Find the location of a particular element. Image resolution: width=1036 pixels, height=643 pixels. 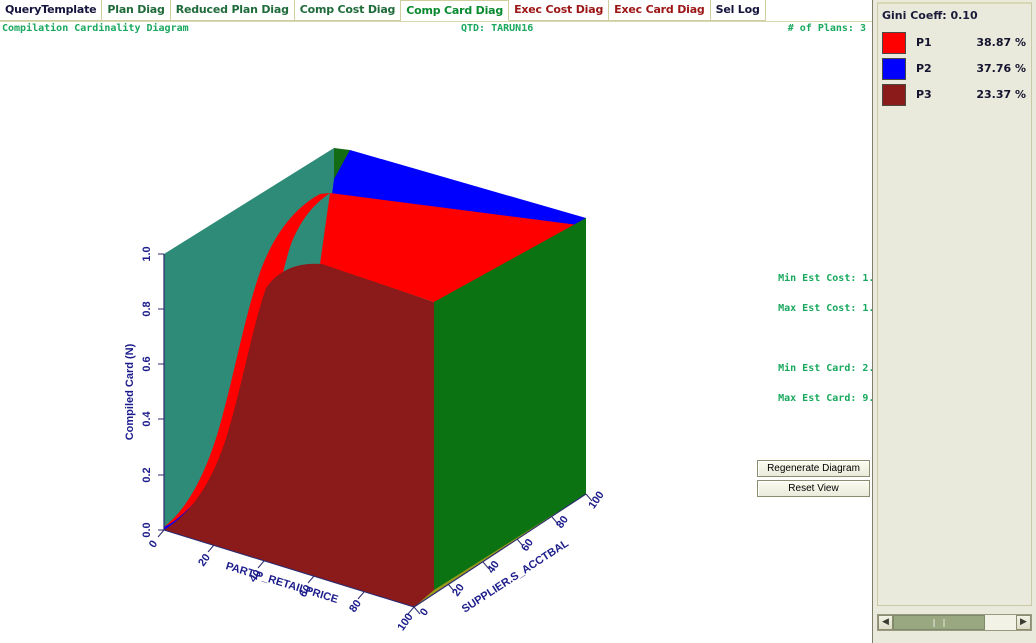

qtd-label: QTD: TARUN16 is located at coordinates (497, 28).